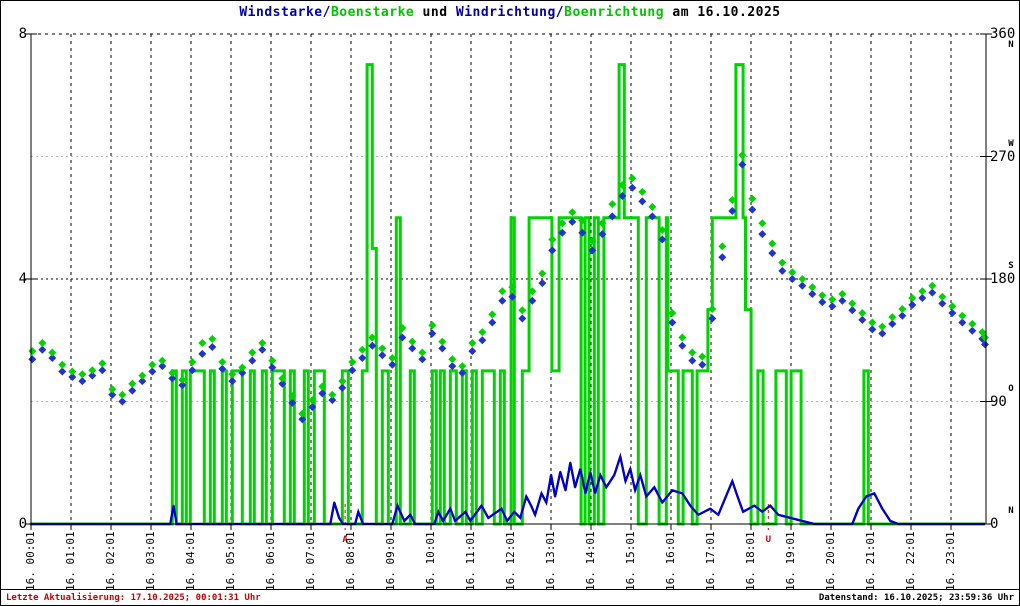  I want to click on x-axis-label: 16. 20:01, so click(830, 561).